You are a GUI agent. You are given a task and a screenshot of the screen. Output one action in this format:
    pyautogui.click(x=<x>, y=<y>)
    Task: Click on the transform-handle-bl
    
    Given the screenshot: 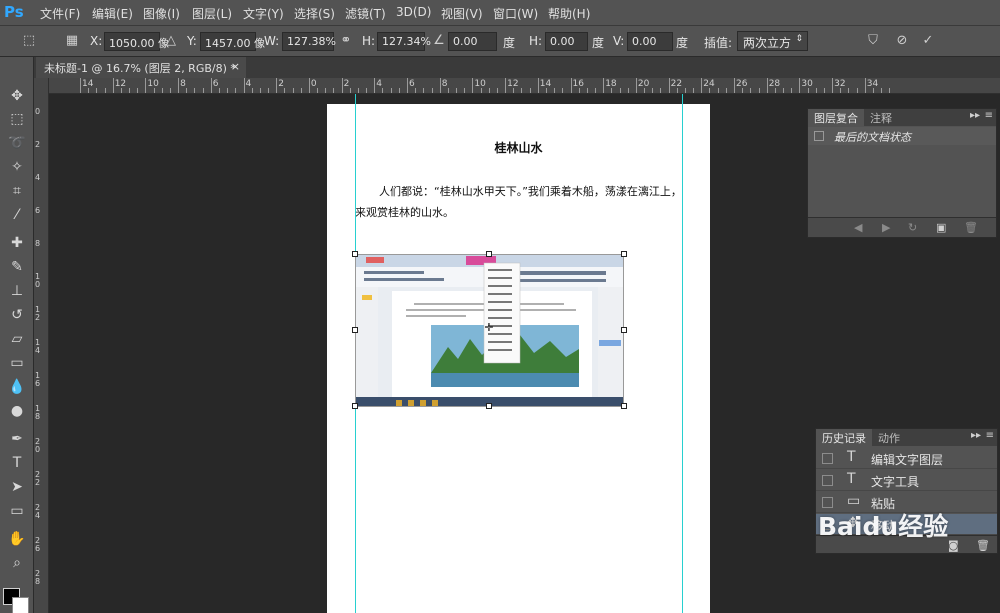 What is the action you would take?
    pyautogui.click(x=355, y=406)
    